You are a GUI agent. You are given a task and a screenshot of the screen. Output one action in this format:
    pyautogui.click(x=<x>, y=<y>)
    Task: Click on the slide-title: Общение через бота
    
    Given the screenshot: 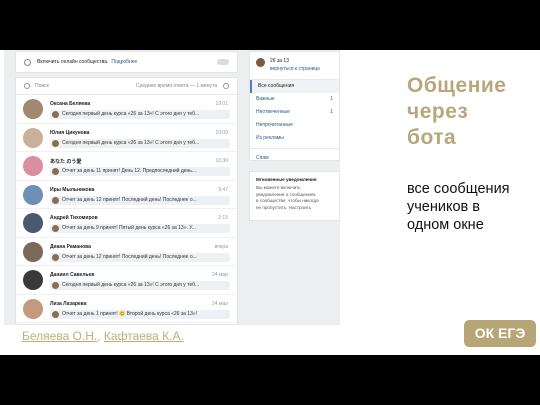 What is the action you would take?
    pyautogui.click(x=456, y=112)
    